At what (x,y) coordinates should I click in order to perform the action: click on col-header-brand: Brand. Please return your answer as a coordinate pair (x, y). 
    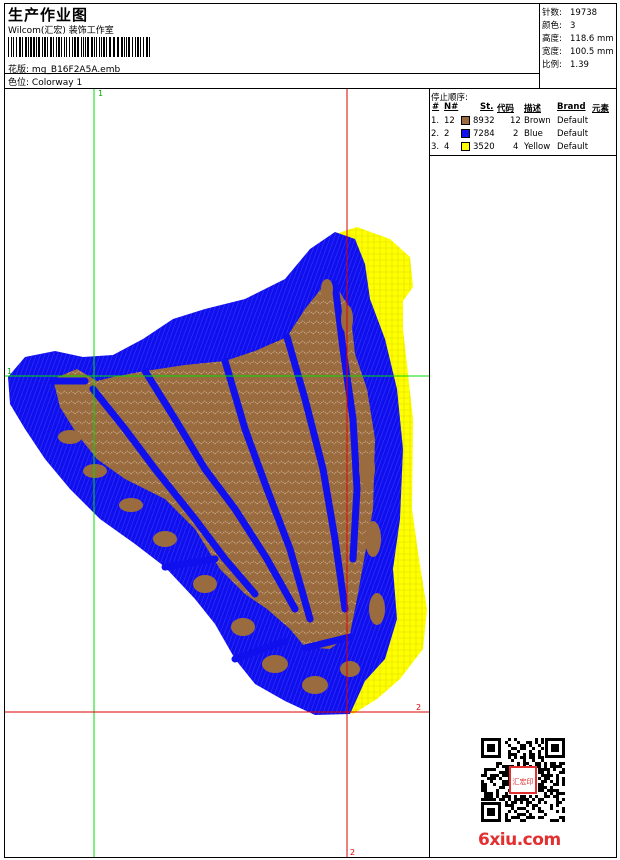
    Looking at the image, I should click on (571, 107).